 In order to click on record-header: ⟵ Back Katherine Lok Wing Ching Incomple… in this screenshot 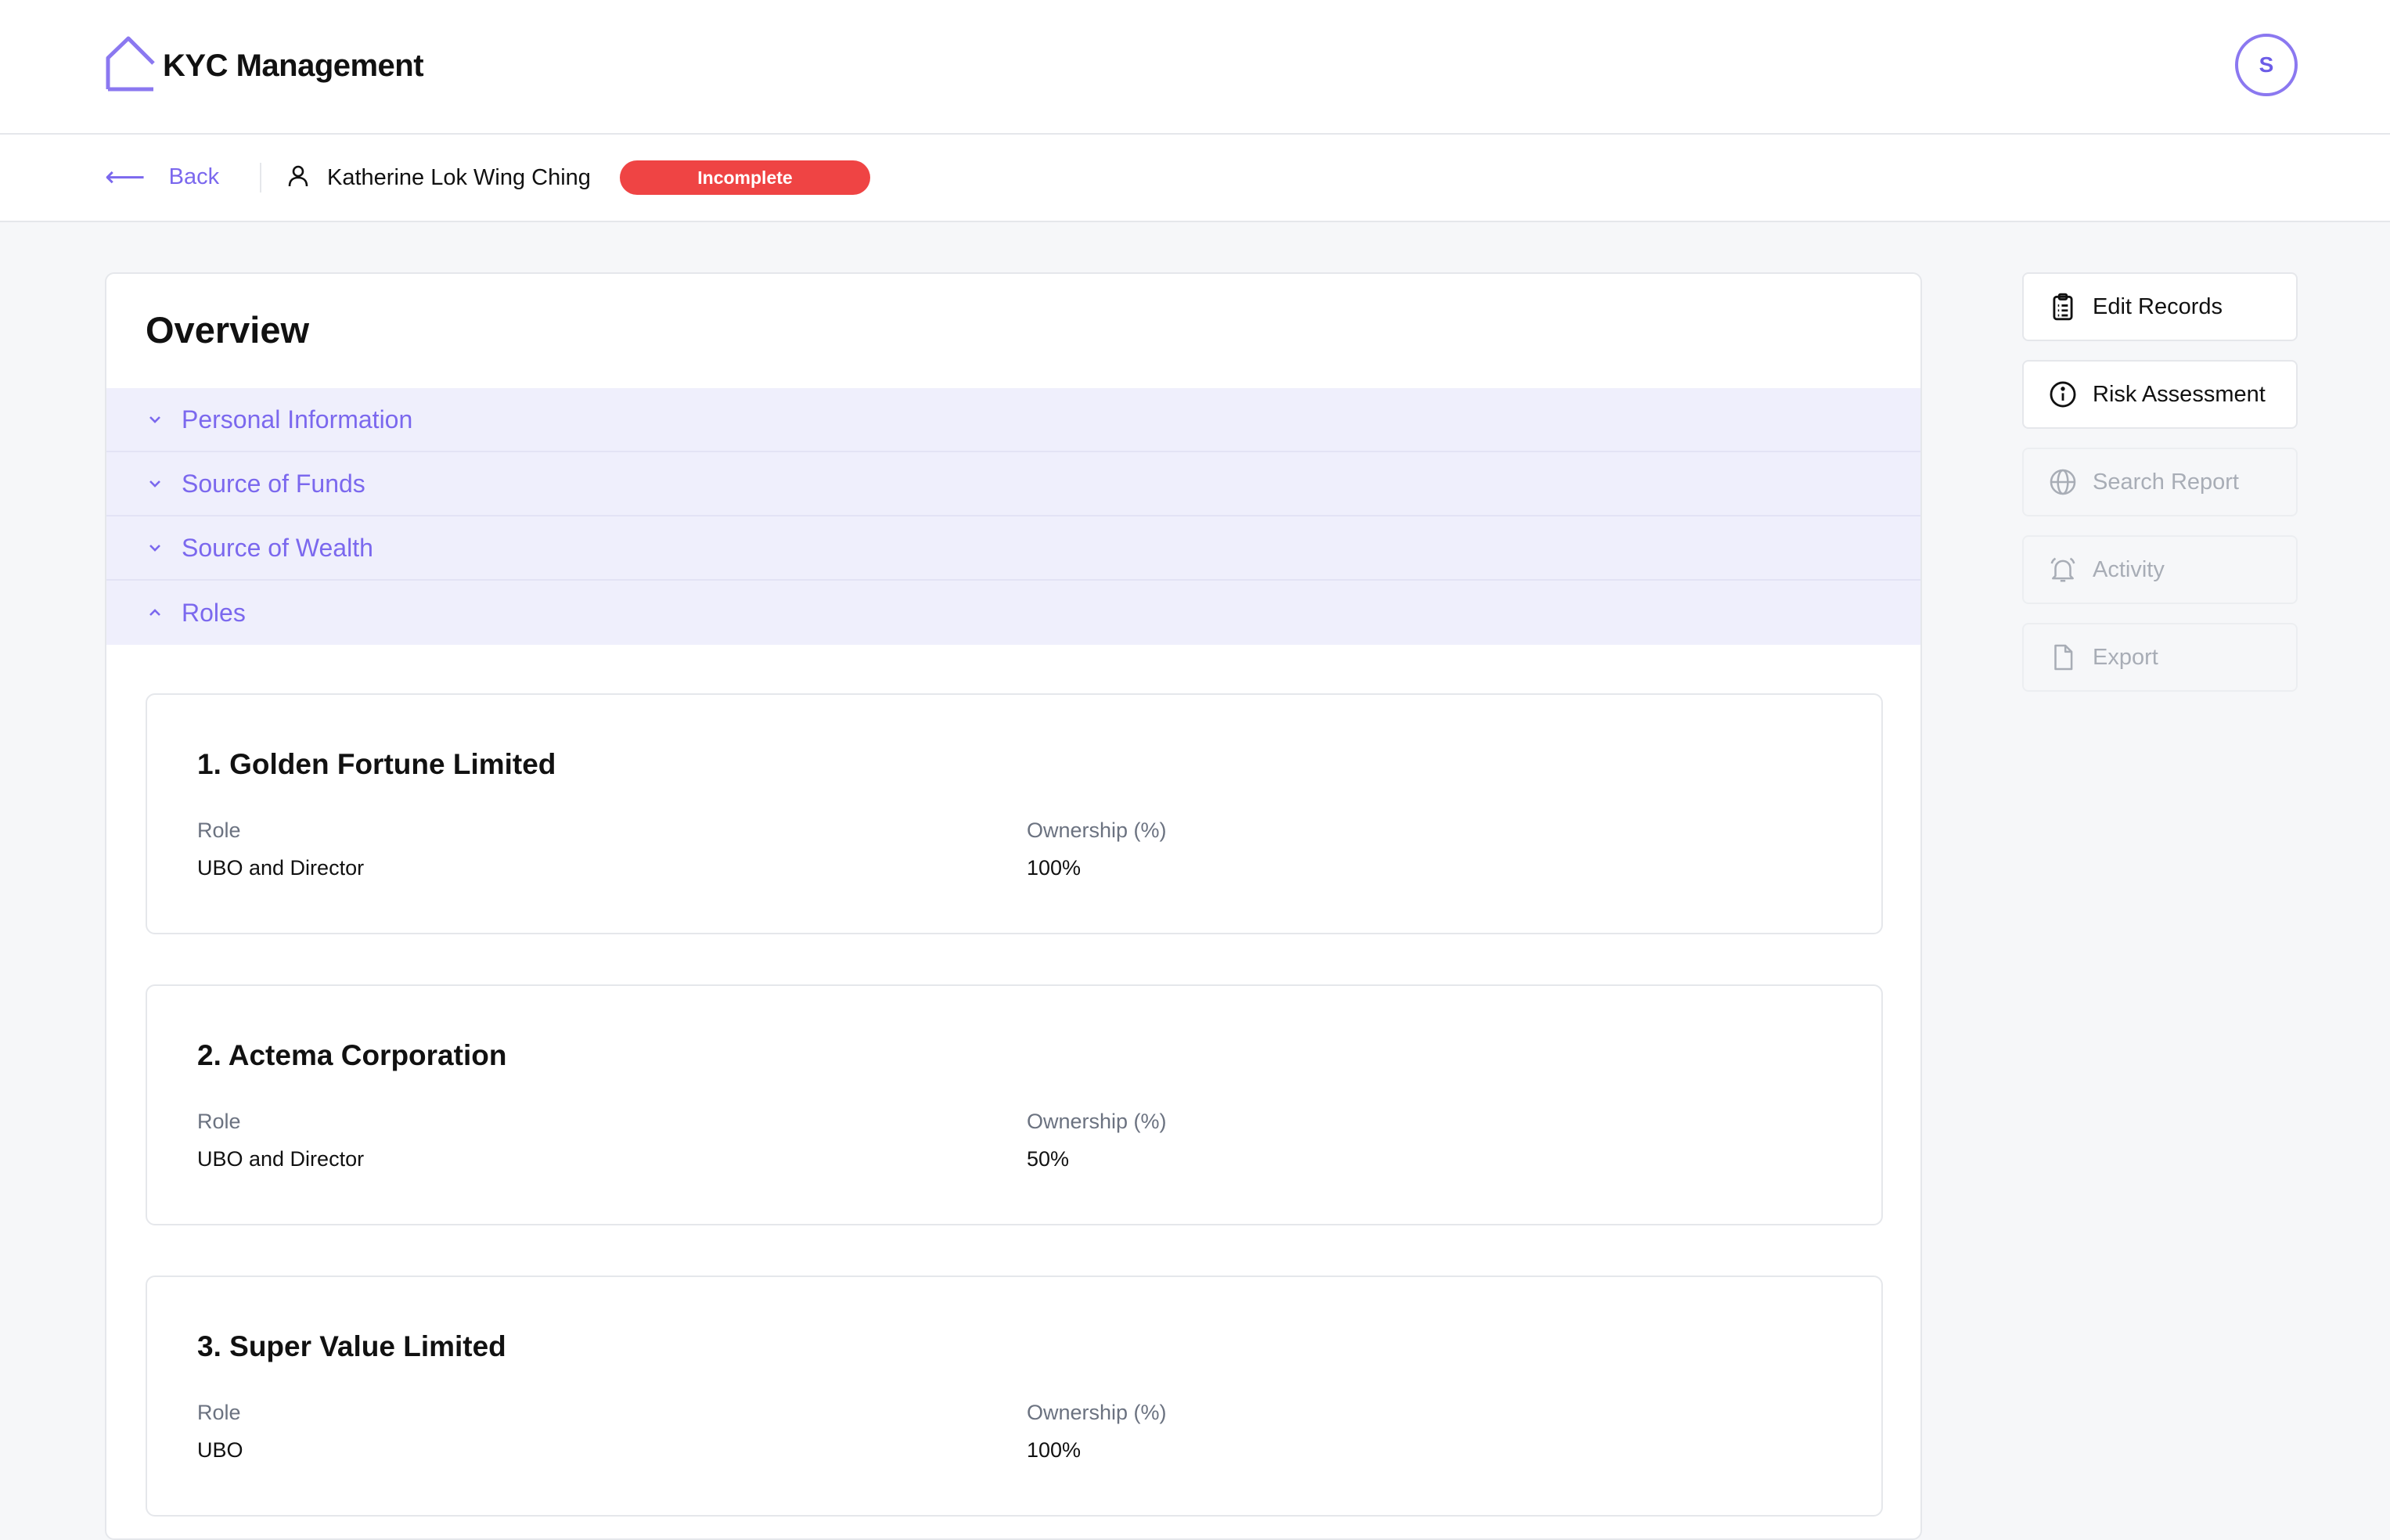, I will do `click(1195, 178)`.